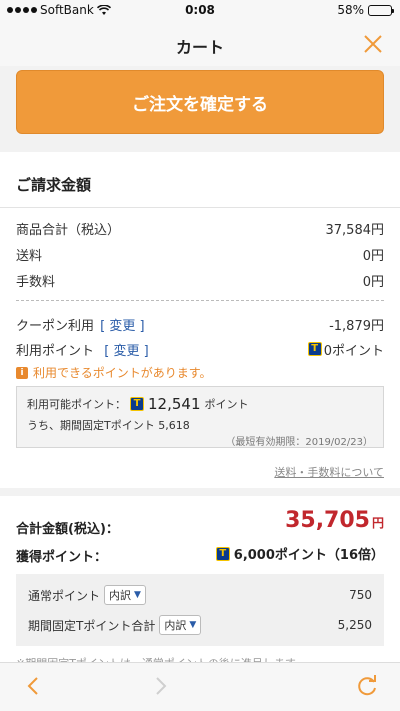 The image size is (400, 711). I want to click on battery-icon, so click(381, 10).